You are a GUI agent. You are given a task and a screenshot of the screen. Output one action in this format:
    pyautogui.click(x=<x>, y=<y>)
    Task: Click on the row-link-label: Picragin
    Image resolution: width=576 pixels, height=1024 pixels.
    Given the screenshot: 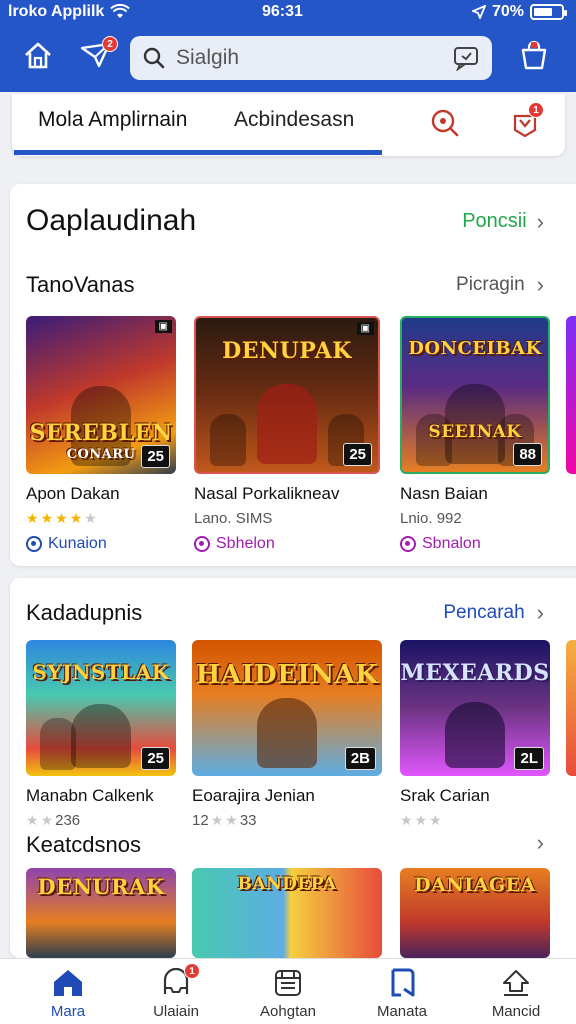 What is the action you would take?
    pyautogui.click(x=490, y=284)
    